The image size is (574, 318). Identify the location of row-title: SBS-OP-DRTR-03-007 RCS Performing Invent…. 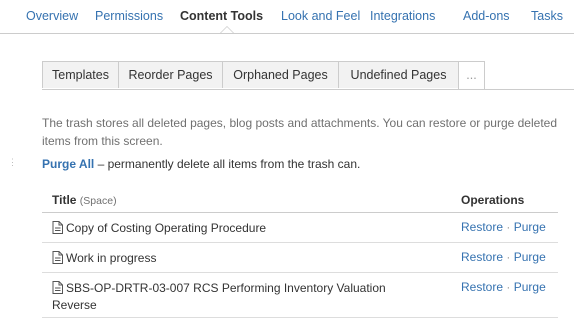
(237, 297).